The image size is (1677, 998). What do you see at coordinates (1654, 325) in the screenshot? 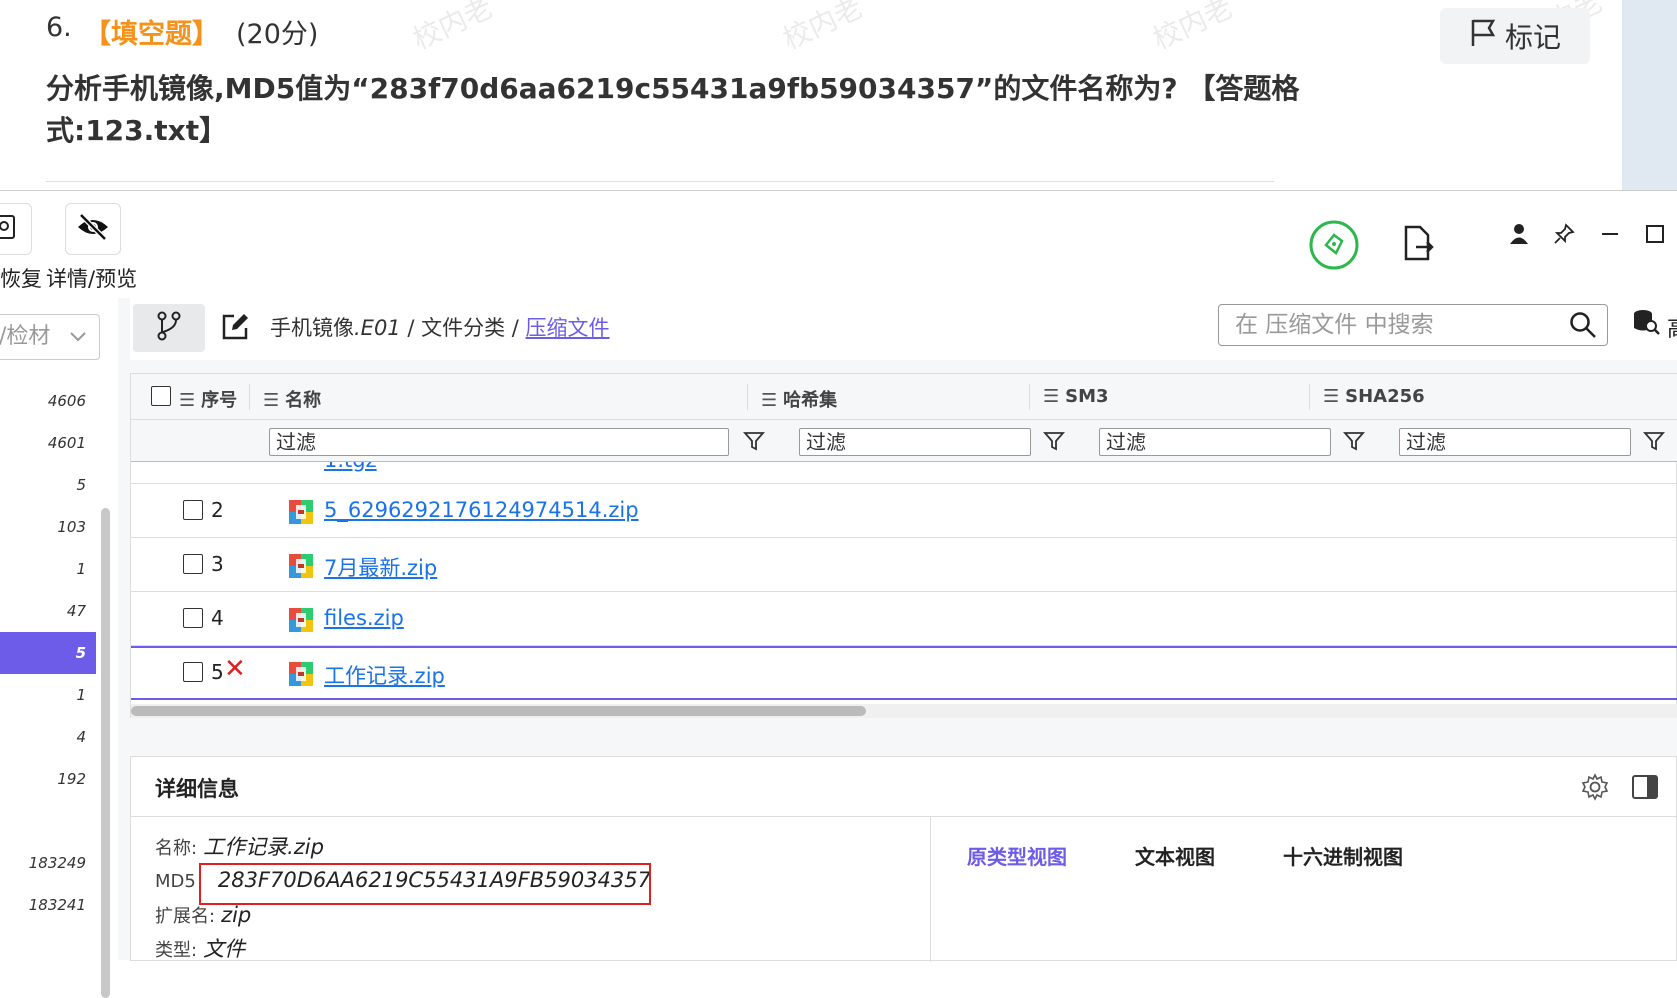
I see `advanced-search-button: 高` at bounding box center [1654, 325].